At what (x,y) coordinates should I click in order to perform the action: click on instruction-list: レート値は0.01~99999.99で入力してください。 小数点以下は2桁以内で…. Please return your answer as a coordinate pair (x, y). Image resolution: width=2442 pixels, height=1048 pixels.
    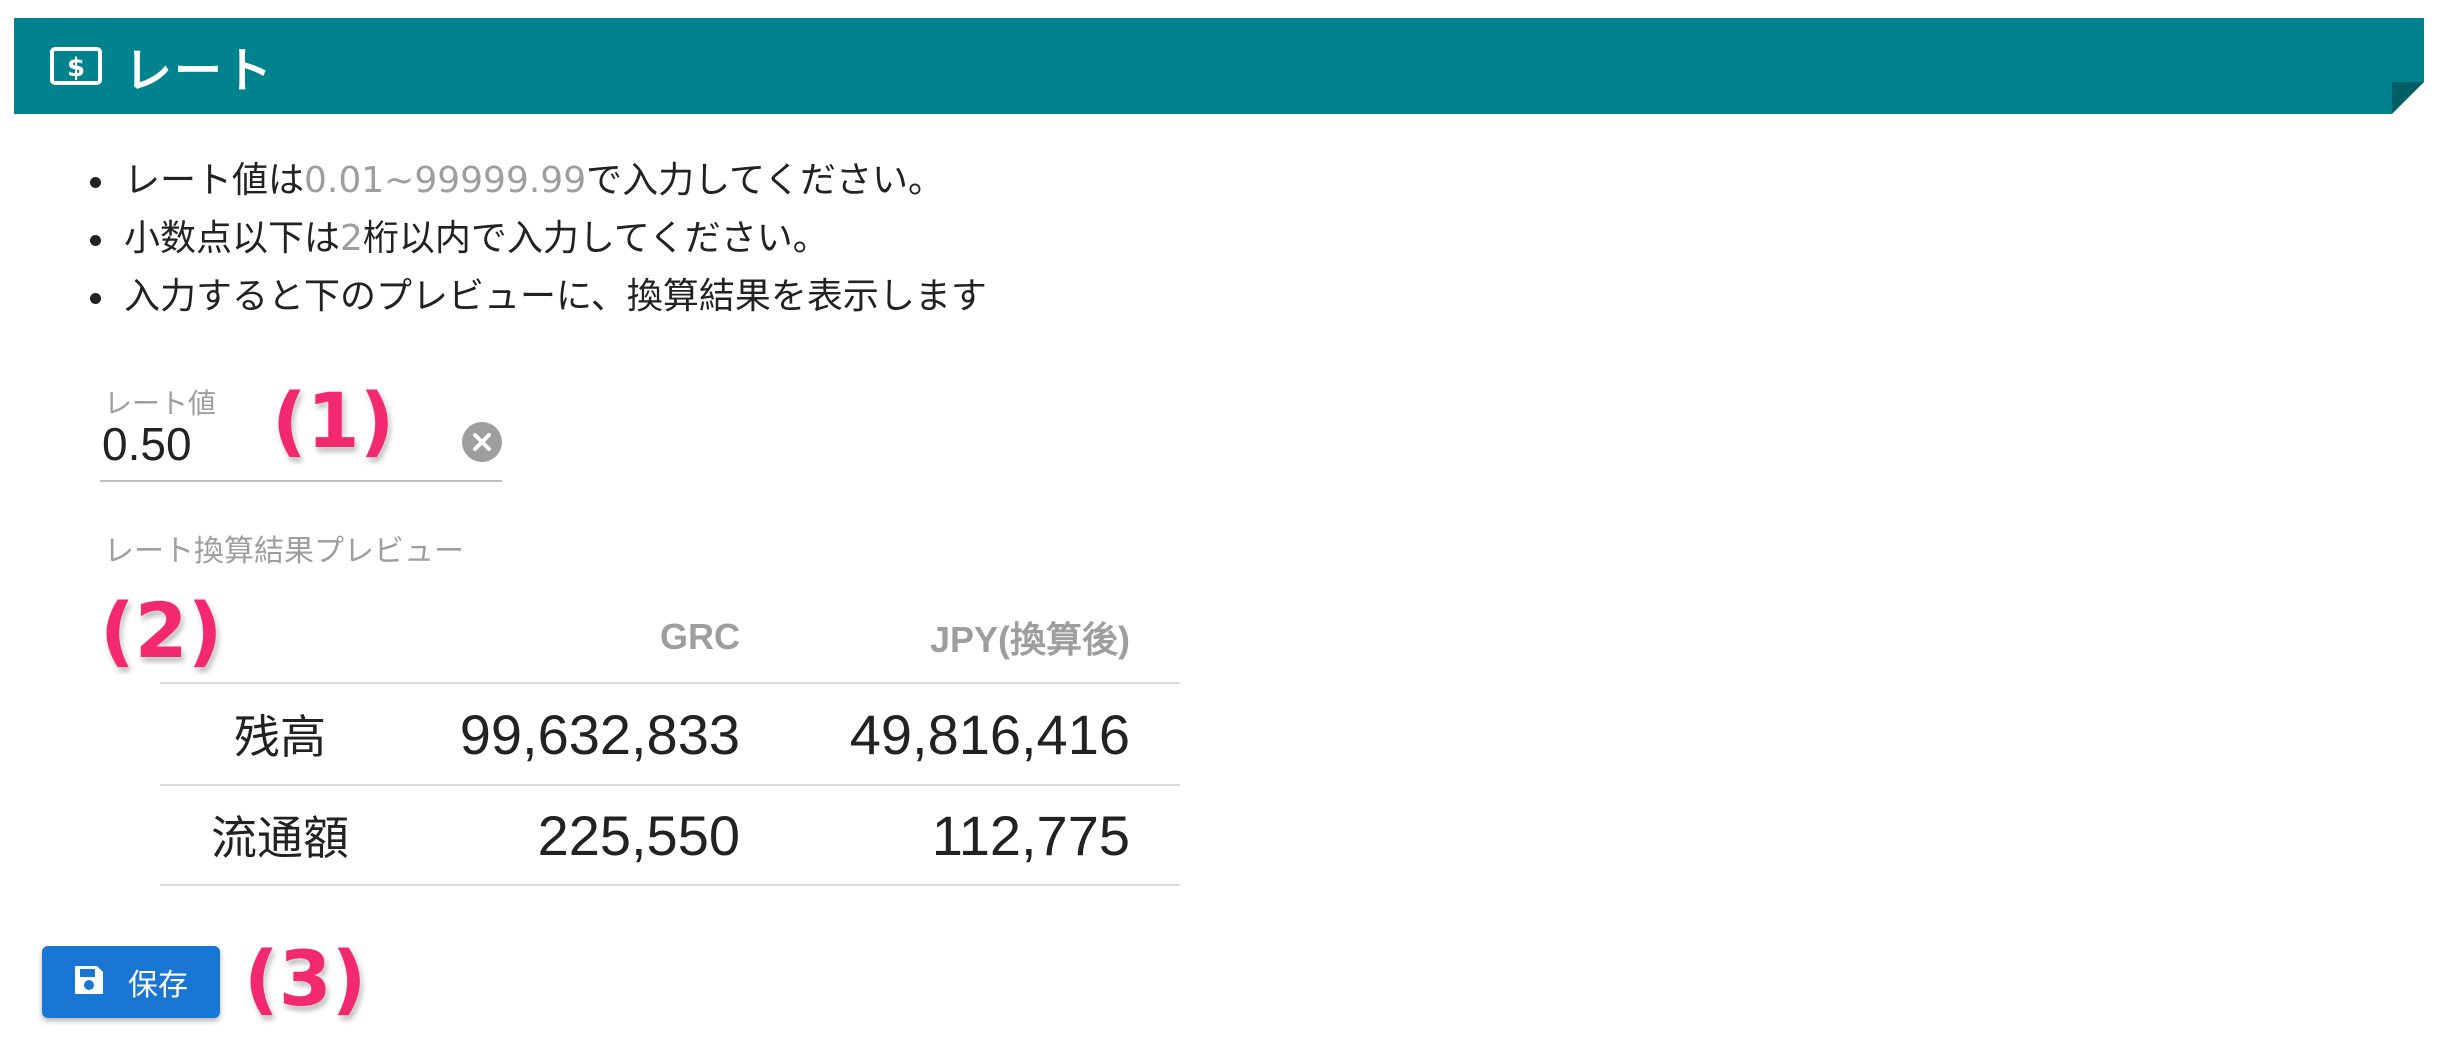
    Looking at the image, I should click on (538, 239).